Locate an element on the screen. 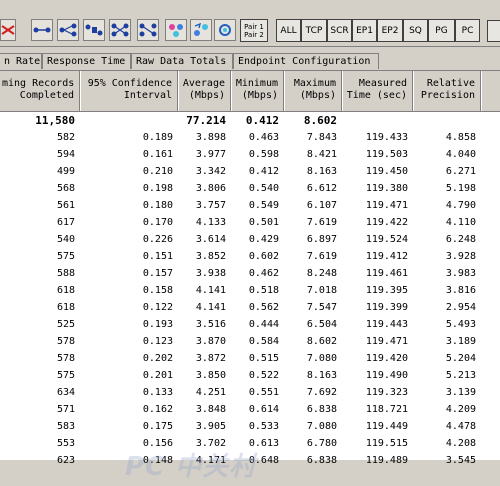 This screenshot has width=500, height=486. table-row: 582 0.189 3.898 0.463 7.843 119.433 4.858 is located at coordinates (250, 137).